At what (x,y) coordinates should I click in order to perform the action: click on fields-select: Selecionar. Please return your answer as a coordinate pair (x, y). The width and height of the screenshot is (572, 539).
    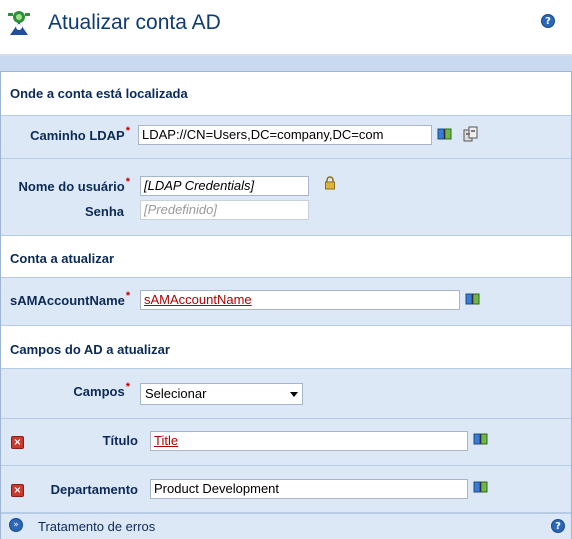
    Looking at the image, I should click on (221, 394).